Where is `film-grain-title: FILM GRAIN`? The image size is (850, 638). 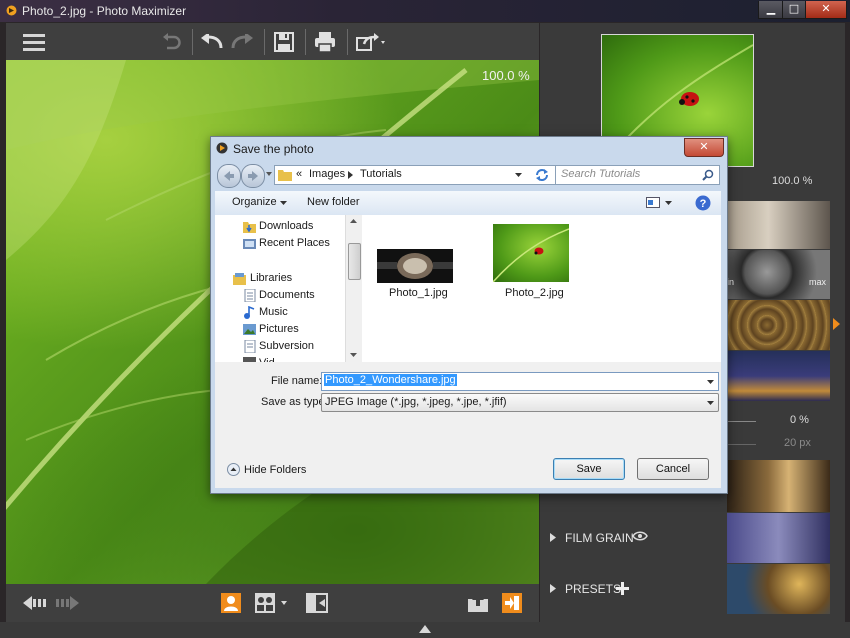
film-grain-title: FILM GRAIN is located at coordinates (599, 538).